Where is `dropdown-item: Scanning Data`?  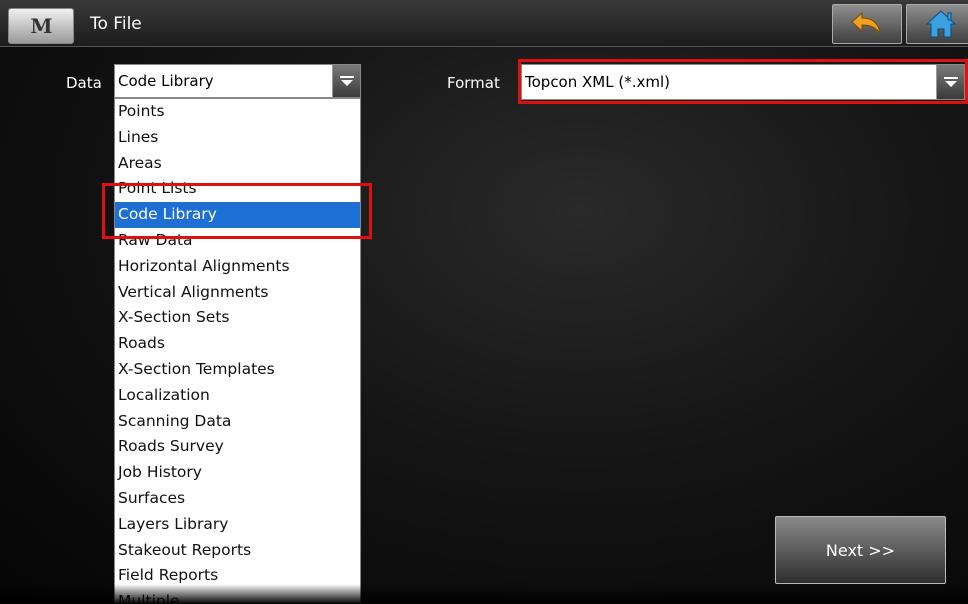 dropdown-item: Scanning Data is located at coordinates (237, 422).